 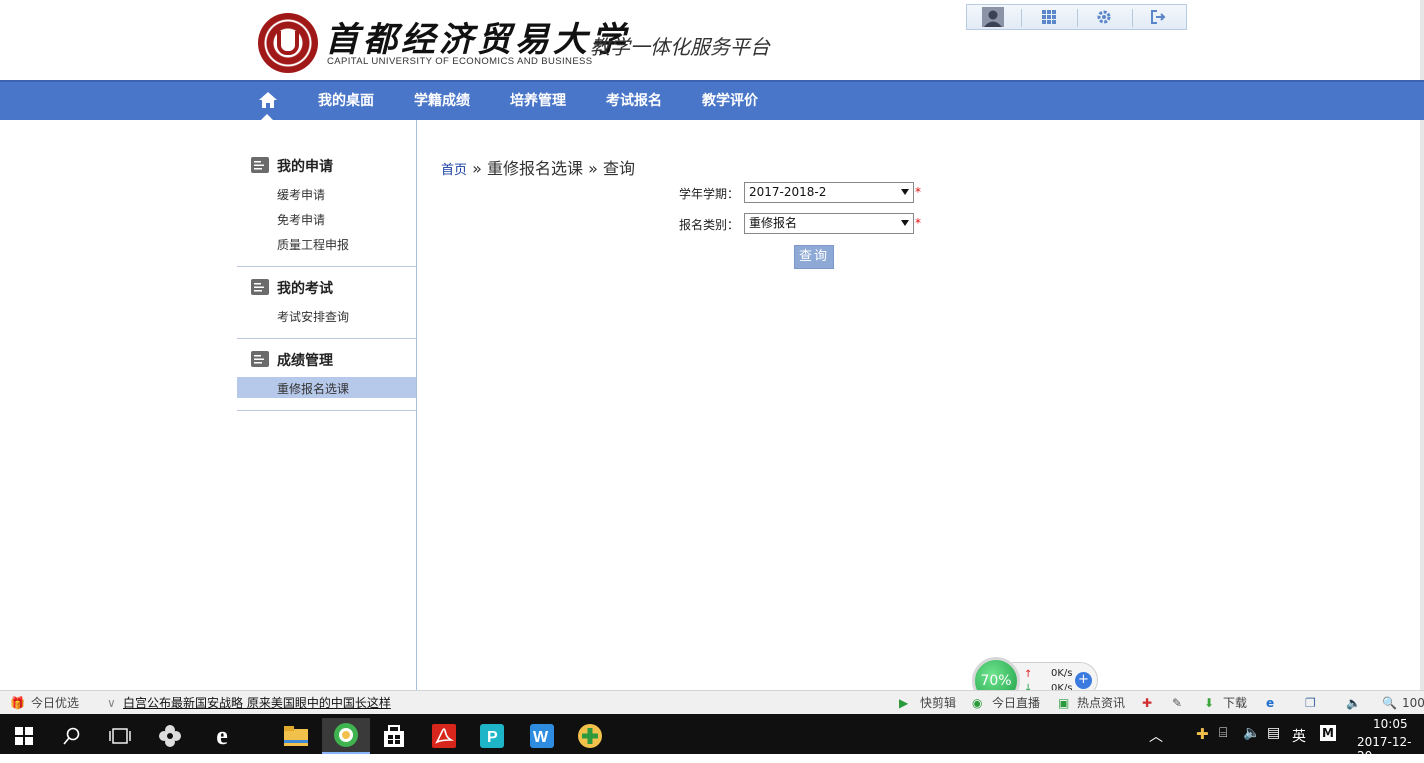 I want to click on chevron-down-icon: ∨, so click(x=111, y=703).